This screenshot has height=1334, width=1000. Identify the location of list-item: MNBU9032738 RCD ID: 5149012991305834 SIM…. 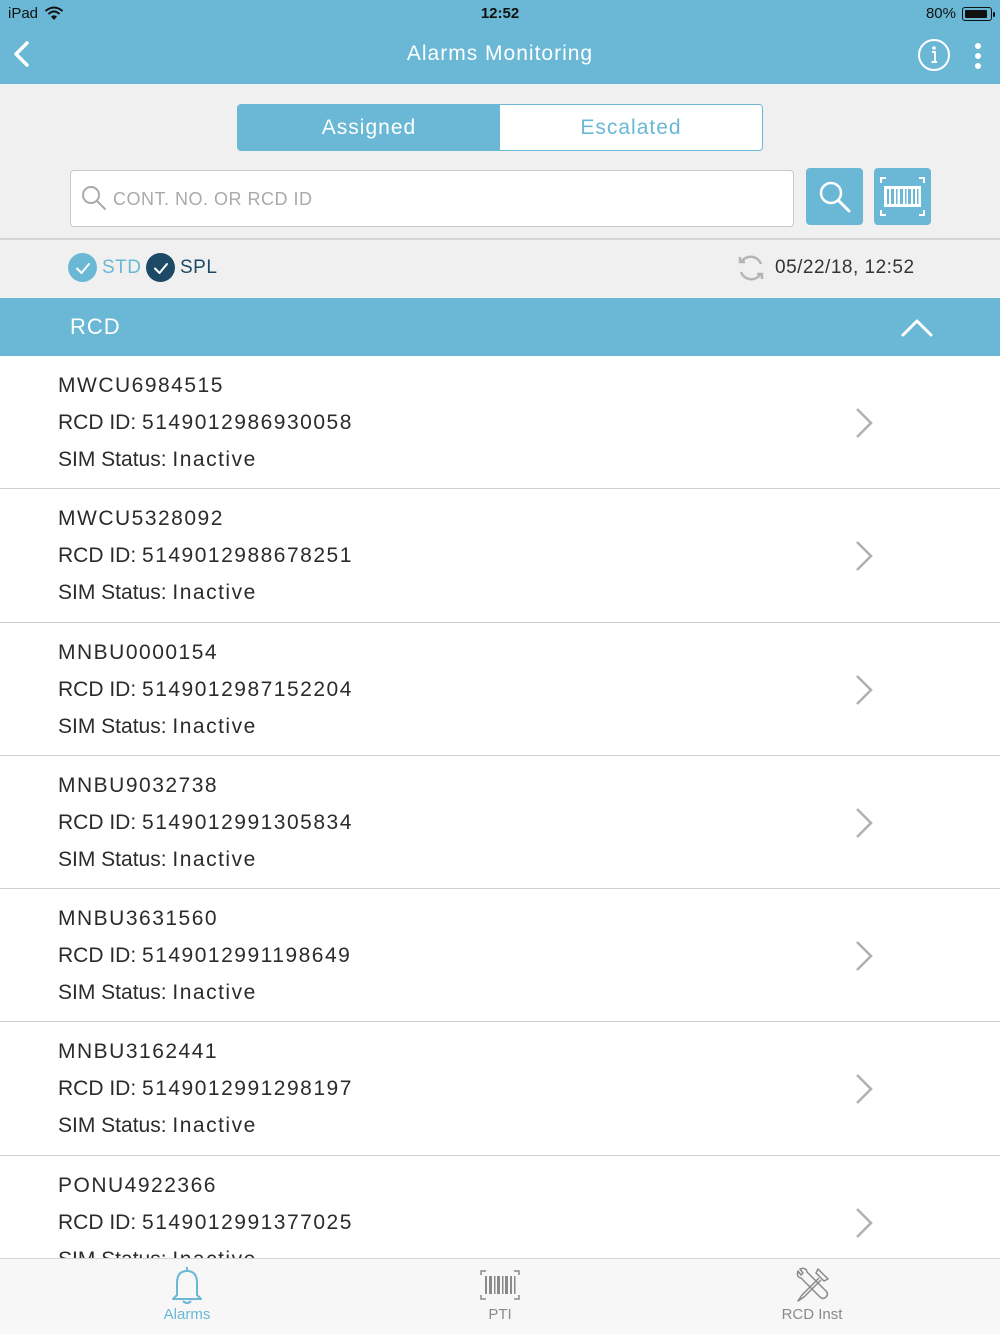
(500, 822).